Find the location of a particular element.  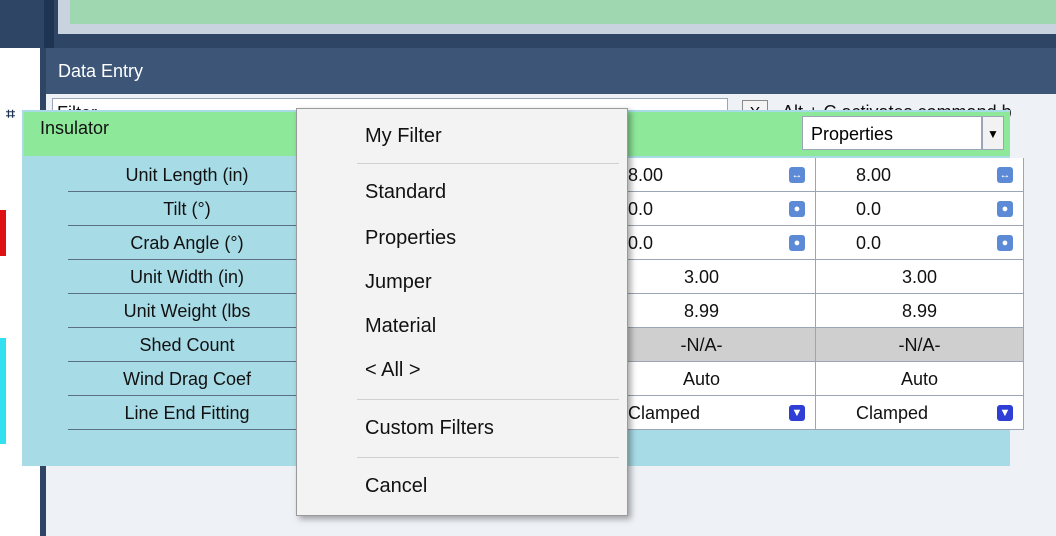

row-label: Tilt (°) is located at coordinates (187, 209).